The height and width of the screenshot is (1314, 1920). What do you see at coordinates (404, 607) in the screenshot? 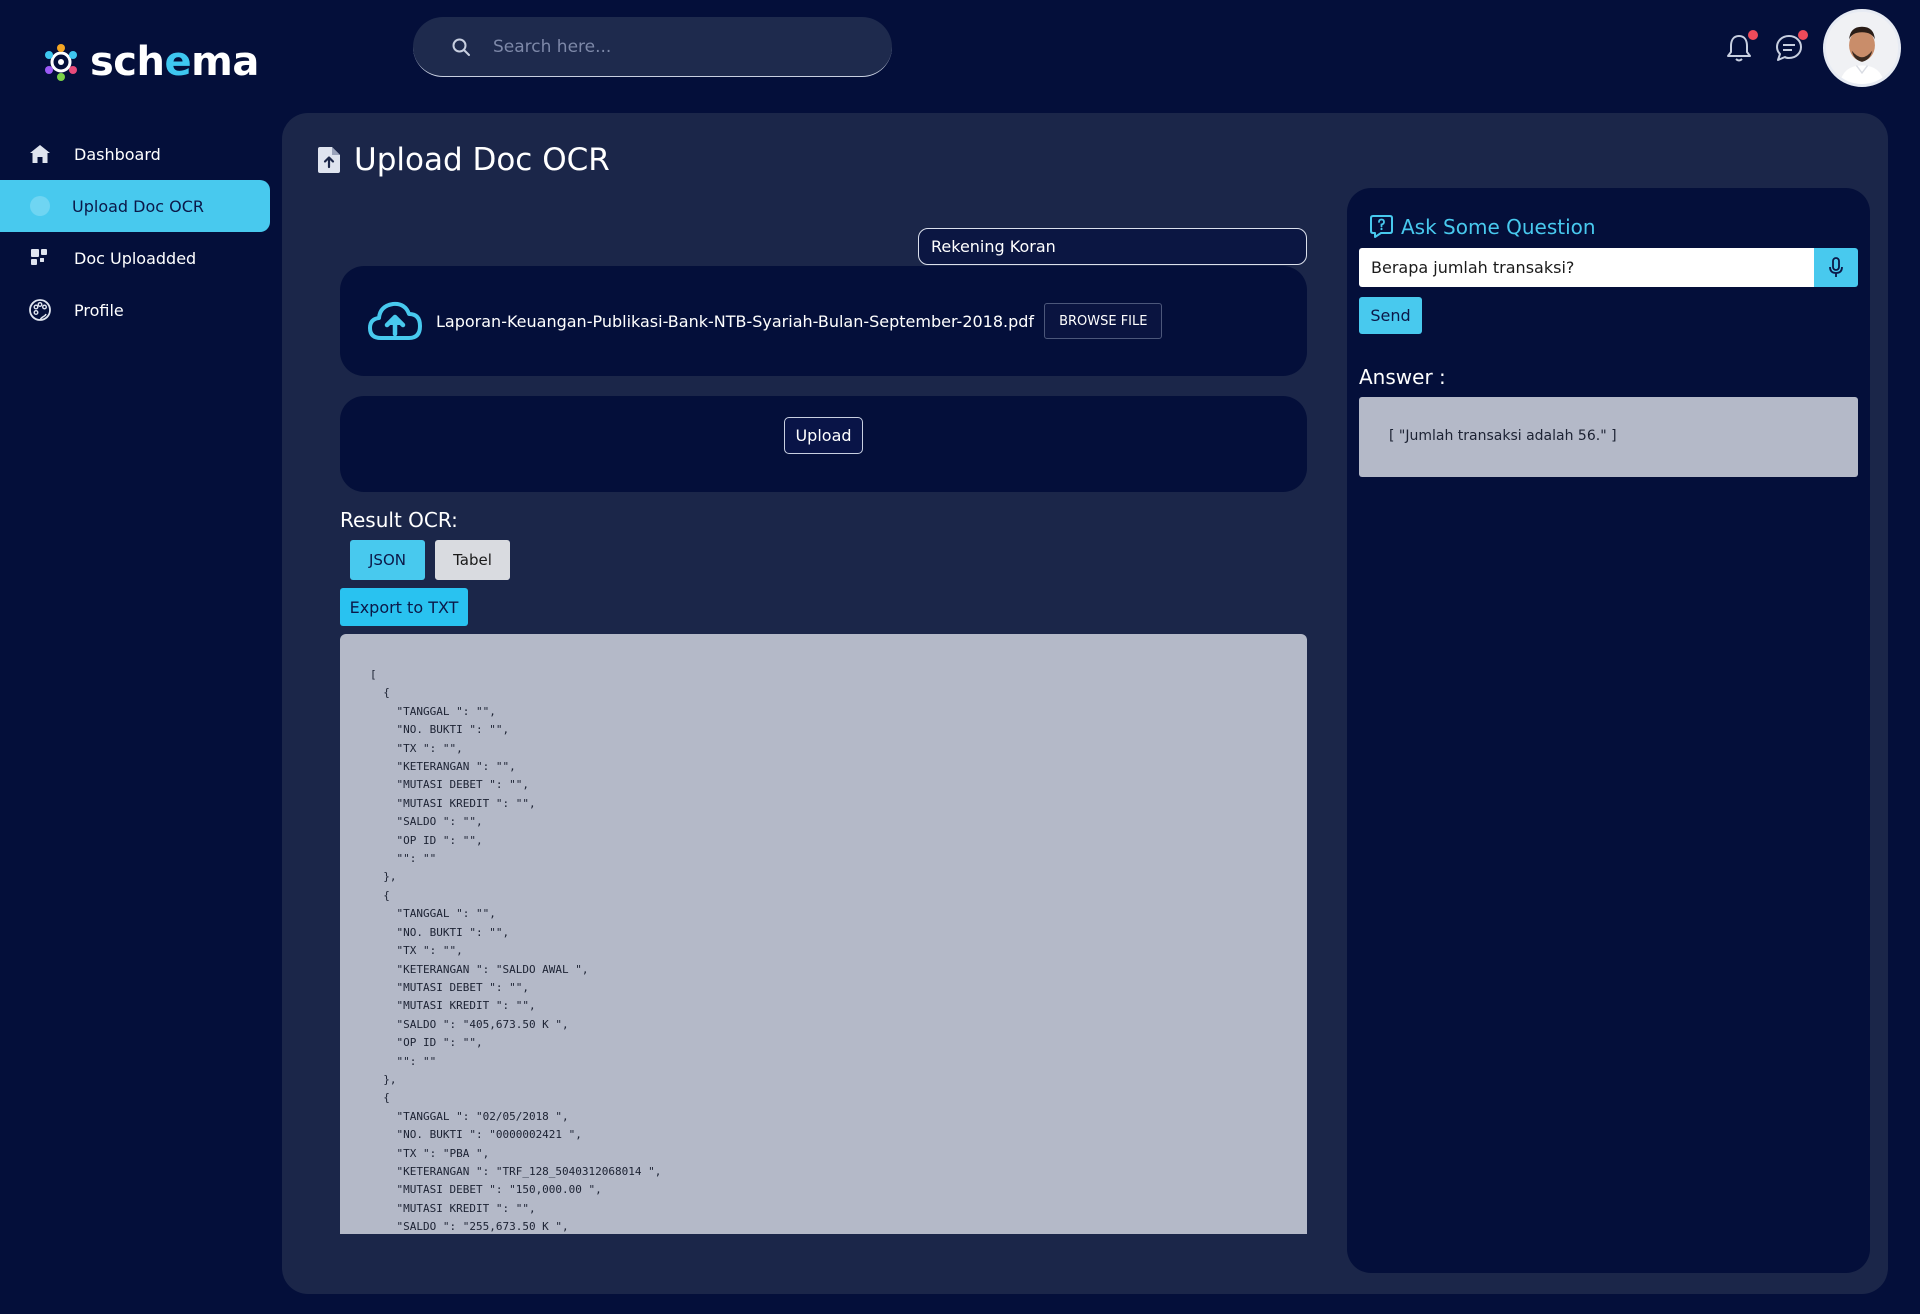
I see `export-txt-button: Export to TXT` at bounding box center [404, 607].